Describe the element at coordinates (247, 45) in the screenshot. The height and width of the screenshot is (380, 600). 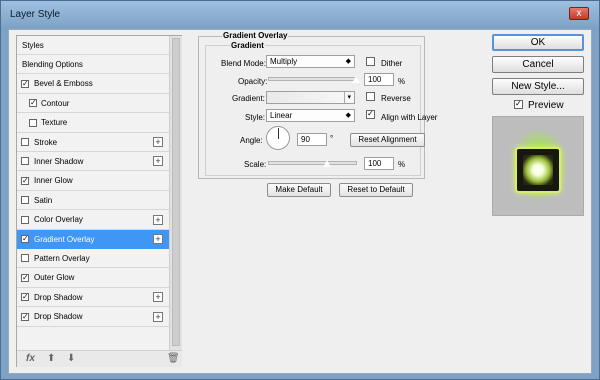
I see `subgroup-title: Gradient` at that location.